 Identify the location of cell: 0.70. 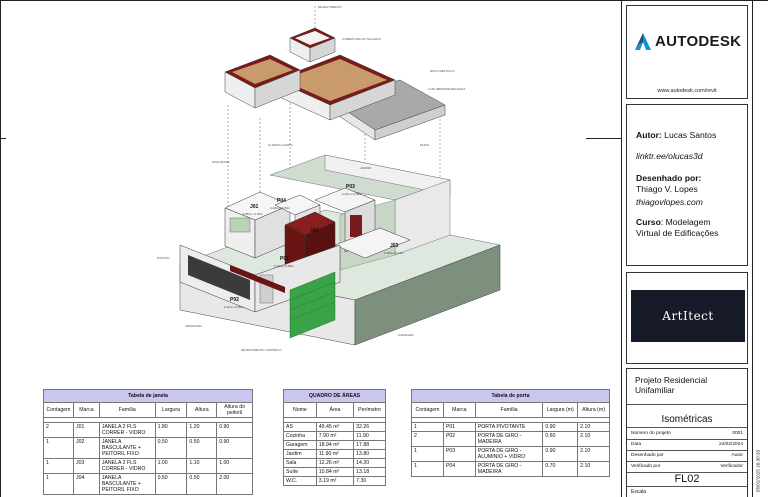
(560, 469).